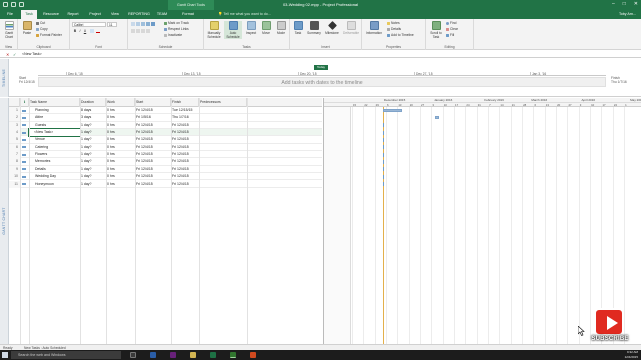 This screenshot has height=360, width=641. What do you see at coordinates (14, 102) in the screenshot?
I see `header-row-number` at bounding box center [14, 102].